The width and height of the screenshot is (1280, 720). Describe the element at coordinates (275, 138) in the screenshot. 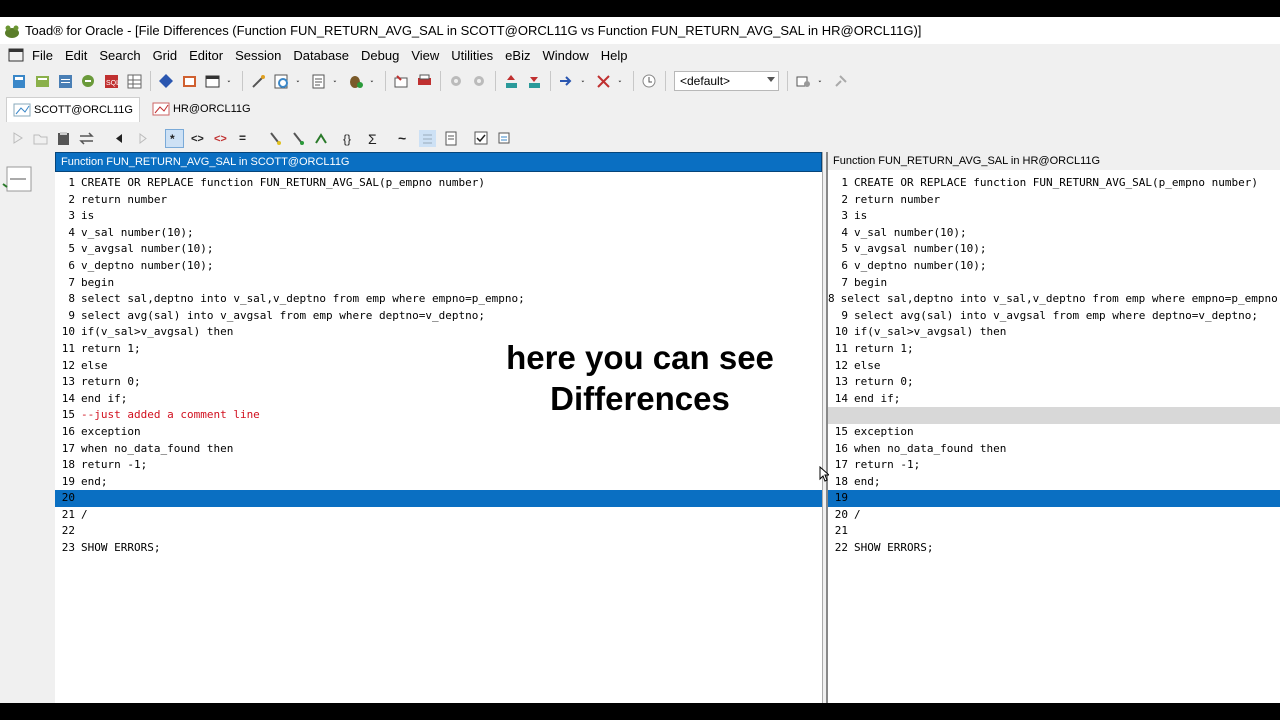

I see `highlight-icon` at that location.